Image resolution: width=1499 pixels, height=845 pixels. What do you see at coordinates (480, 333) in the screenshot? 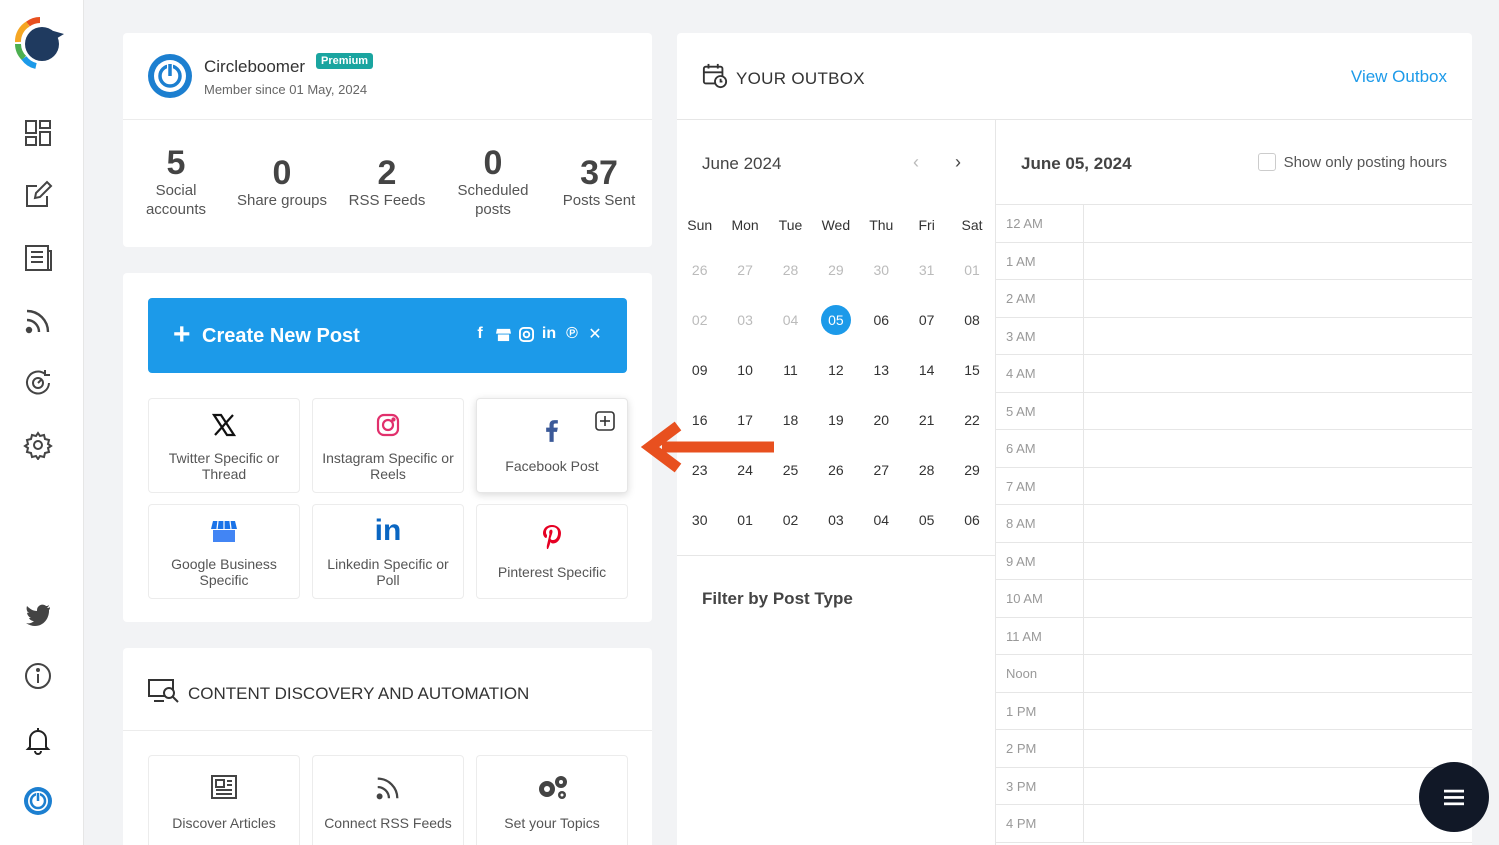
I see `facebook-icon: f` at bounding box center [480, 333].